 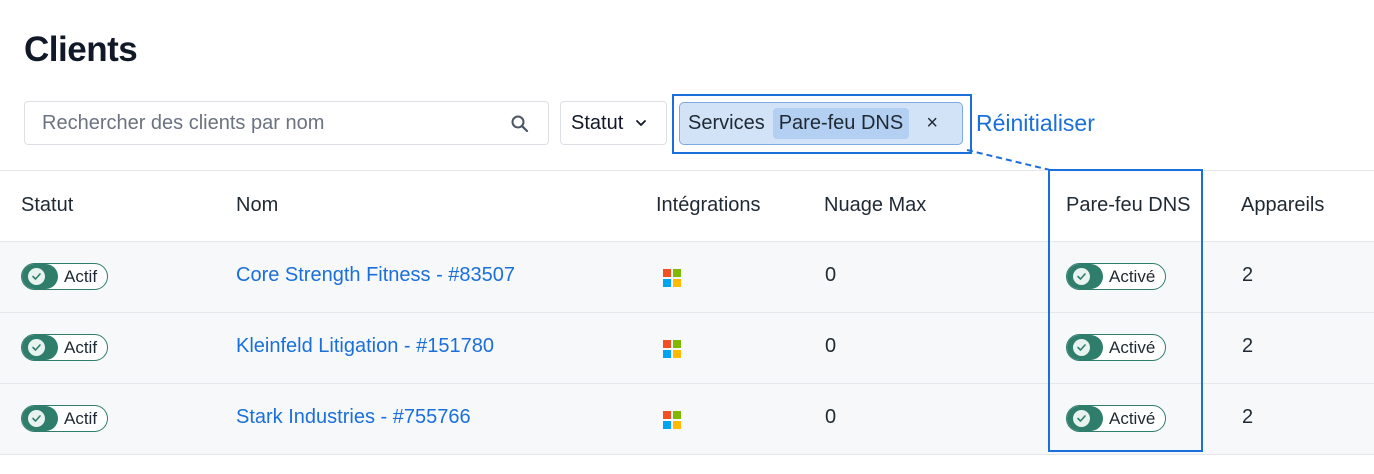 What do you see at coordinates (841, 123) in the screenshot?
I see `filter-chip-value: Pare-feu DNS` at bounding box center [841, 123].